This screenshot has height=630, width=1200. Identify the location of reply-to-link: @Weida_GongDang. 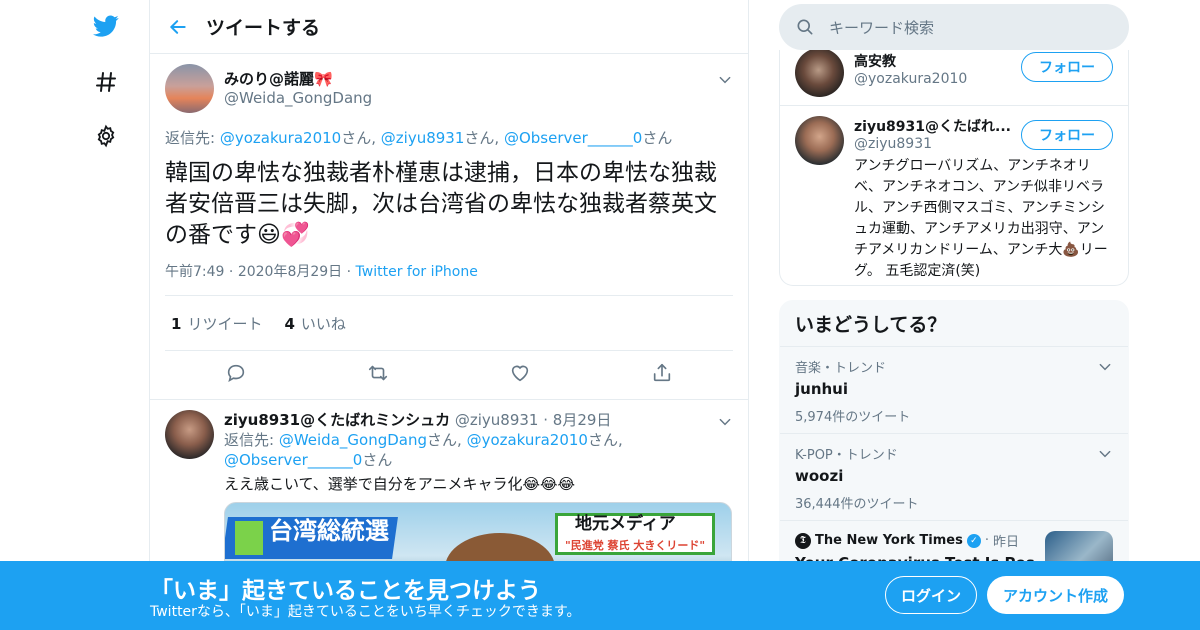
(353, 440).